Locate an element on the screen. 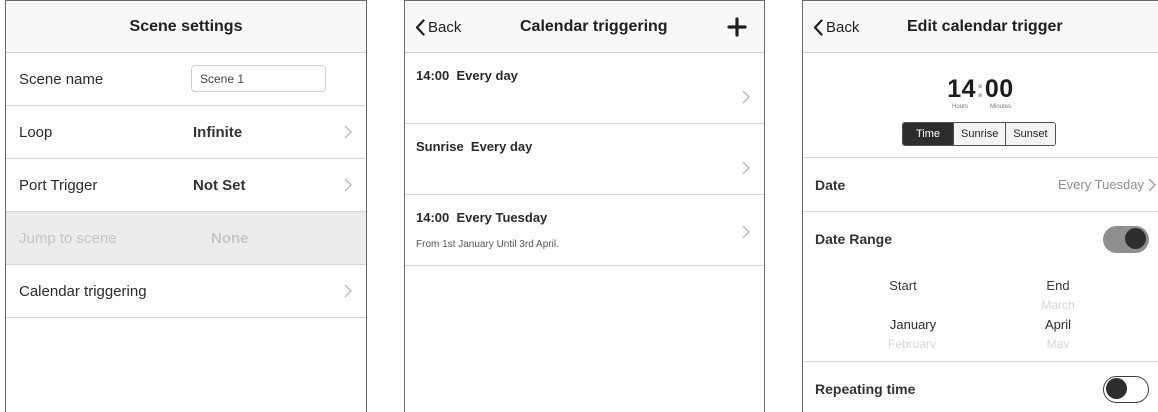 Image resolution: width=1158 pixels, height=412 pixels. navbar: Back Calendar triggering is located at coordinates (584, 27).